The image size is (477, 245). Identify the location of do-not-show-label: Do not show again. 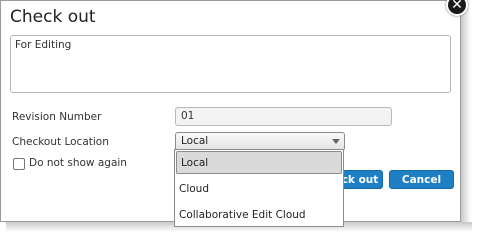
(78, 163).